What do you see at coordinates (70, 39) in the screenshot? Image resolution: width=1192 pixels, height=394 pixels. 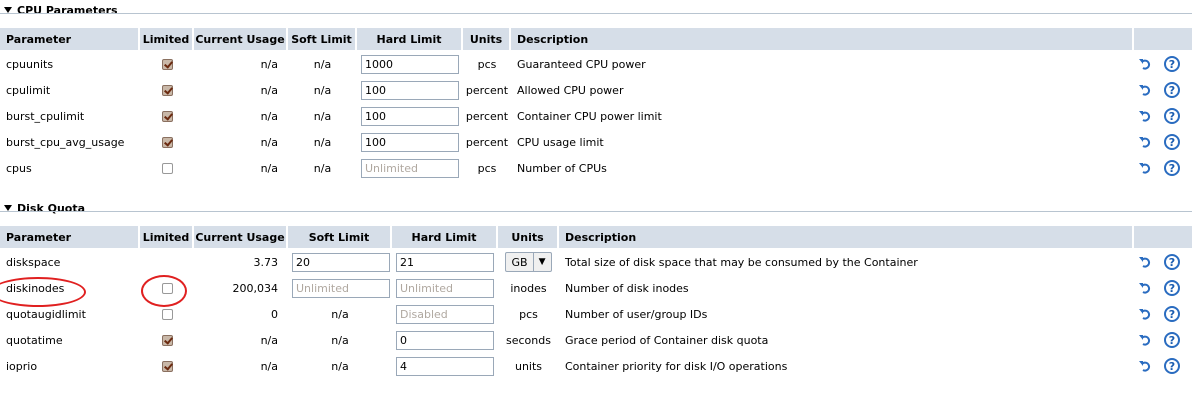 I see `header-parameter: Parameter` at bounding box center [70, 39].